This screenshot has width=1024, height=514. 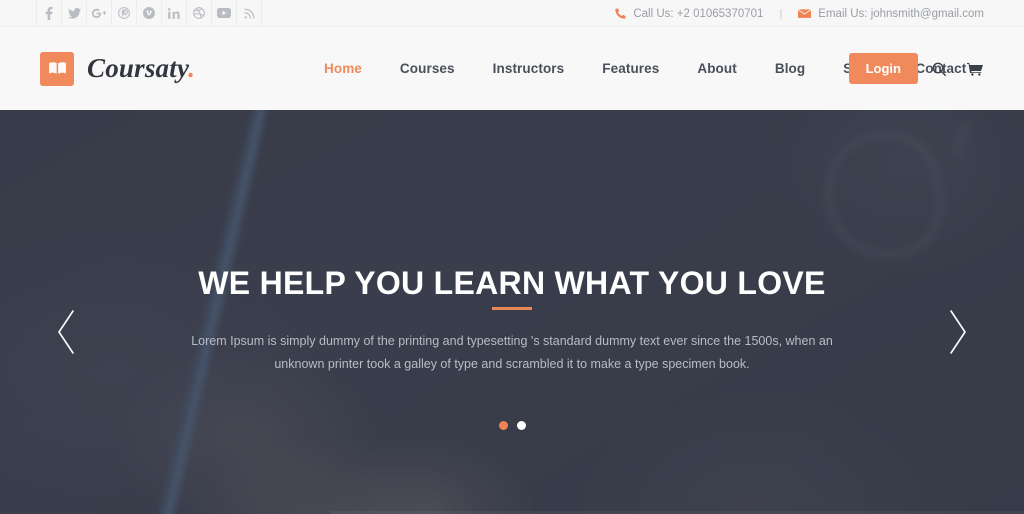 I want to click on phone-text: Call Us: +2 01065370701, so click(x=698, y=13).